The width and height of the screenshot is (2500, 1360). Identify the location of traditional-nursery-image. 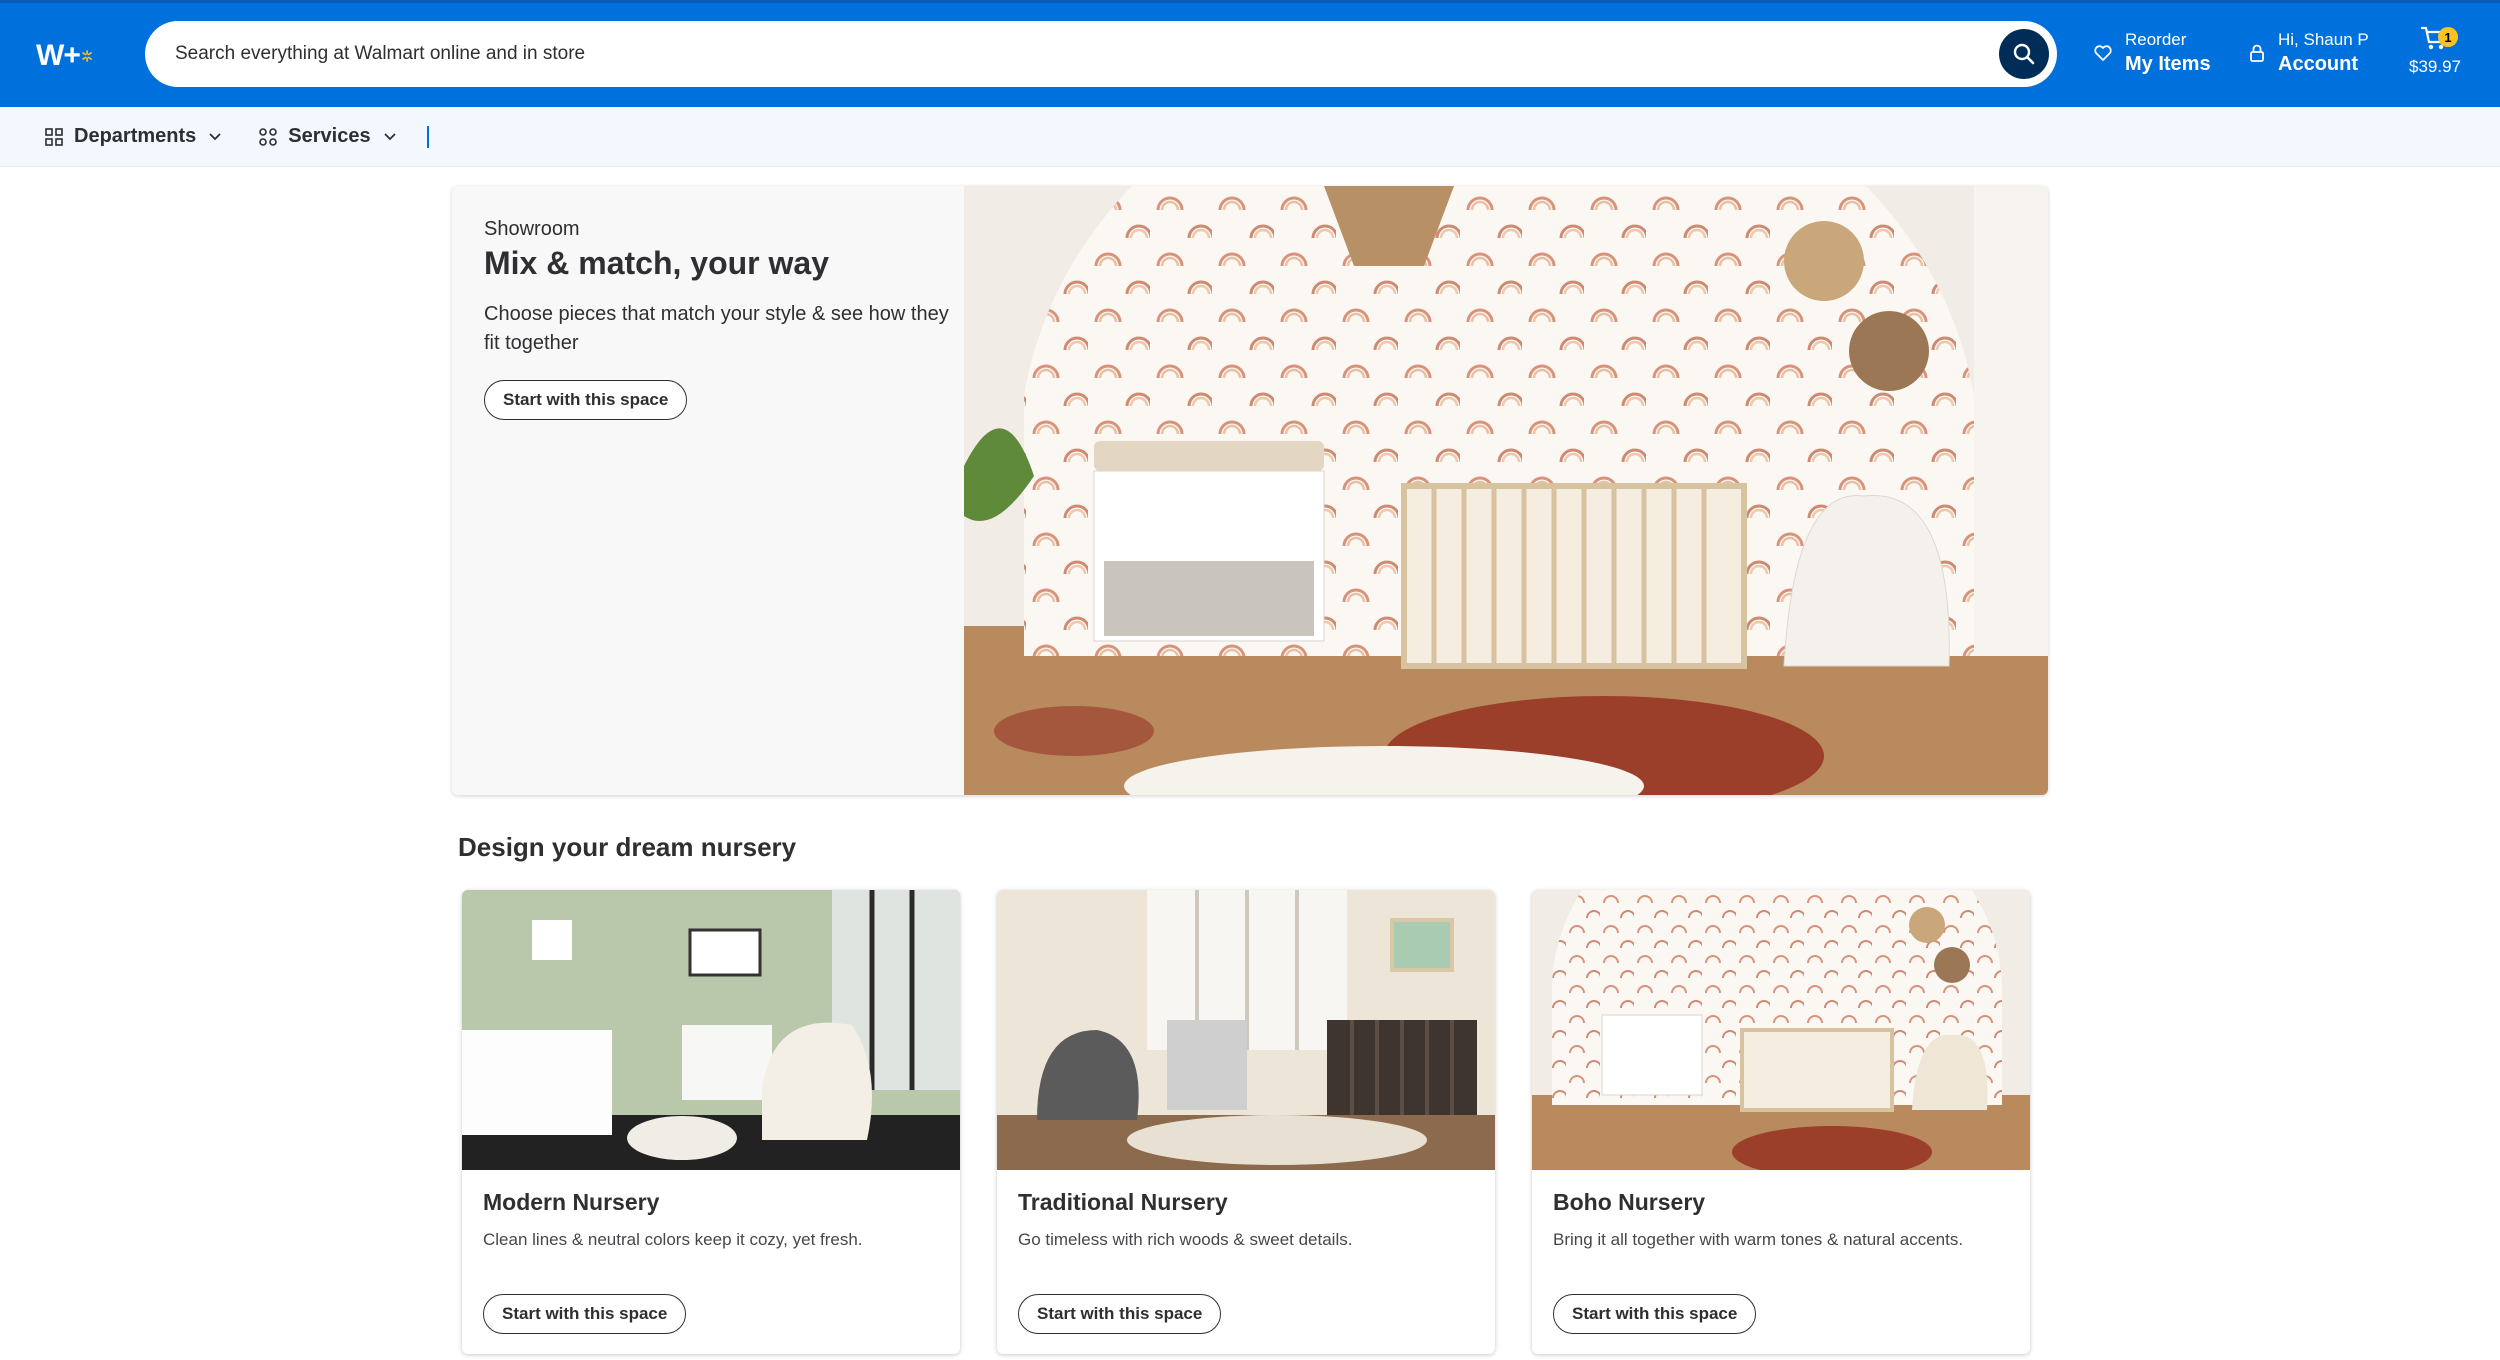
(1246, 1030).